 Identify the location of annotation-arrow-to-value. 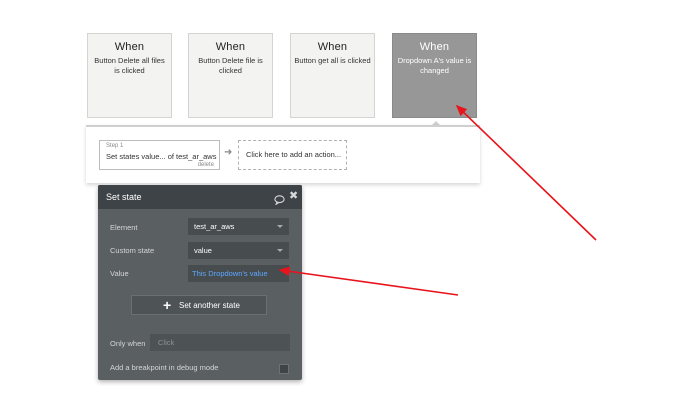
(368, 281).